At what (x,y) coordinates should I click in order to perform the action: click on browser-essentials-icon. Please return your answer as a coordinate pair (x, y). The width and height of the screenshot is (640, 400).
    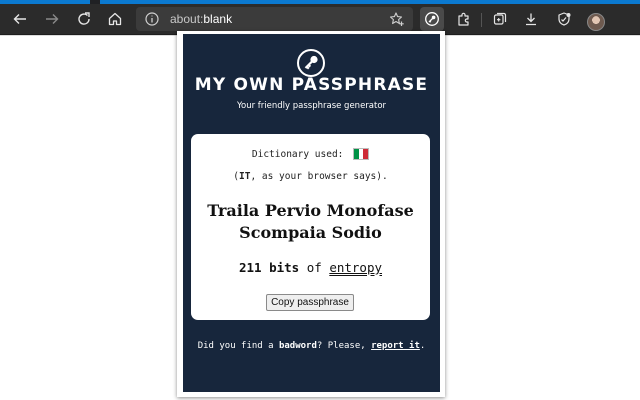
    Looking at the image, I should click on (564, 19).